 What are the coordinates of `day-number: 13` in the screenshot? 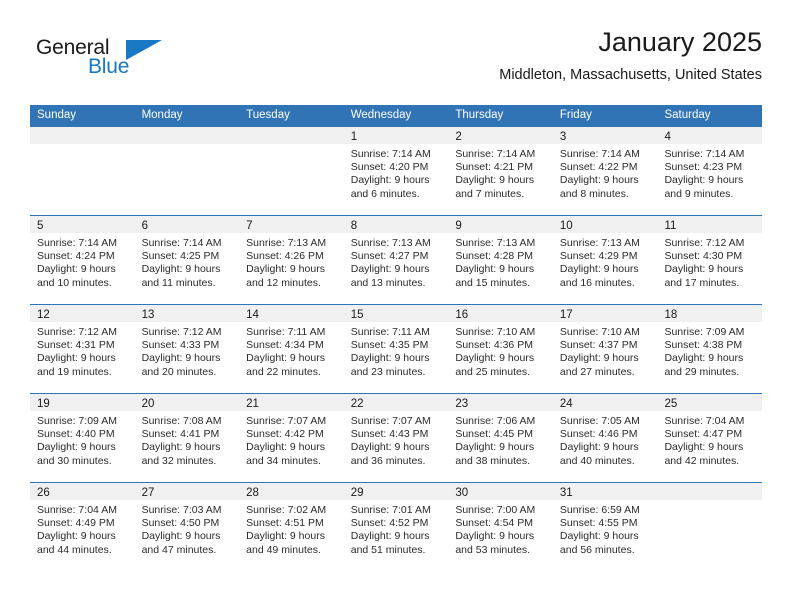 It's located at (148, 315).